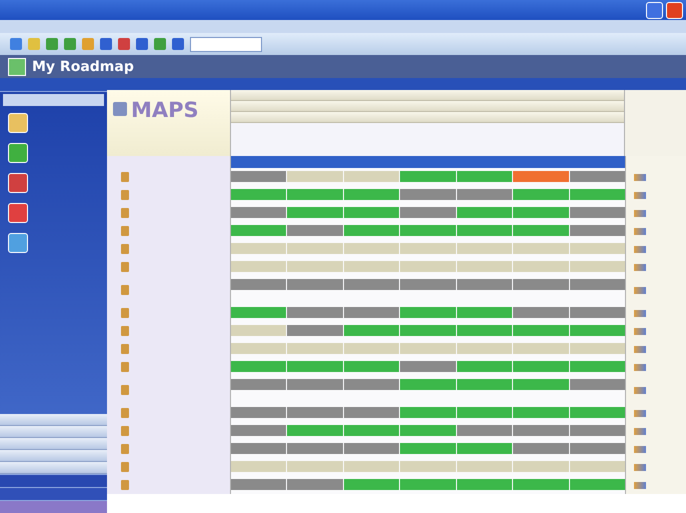  I want to click on close-button, so click(674, 10).